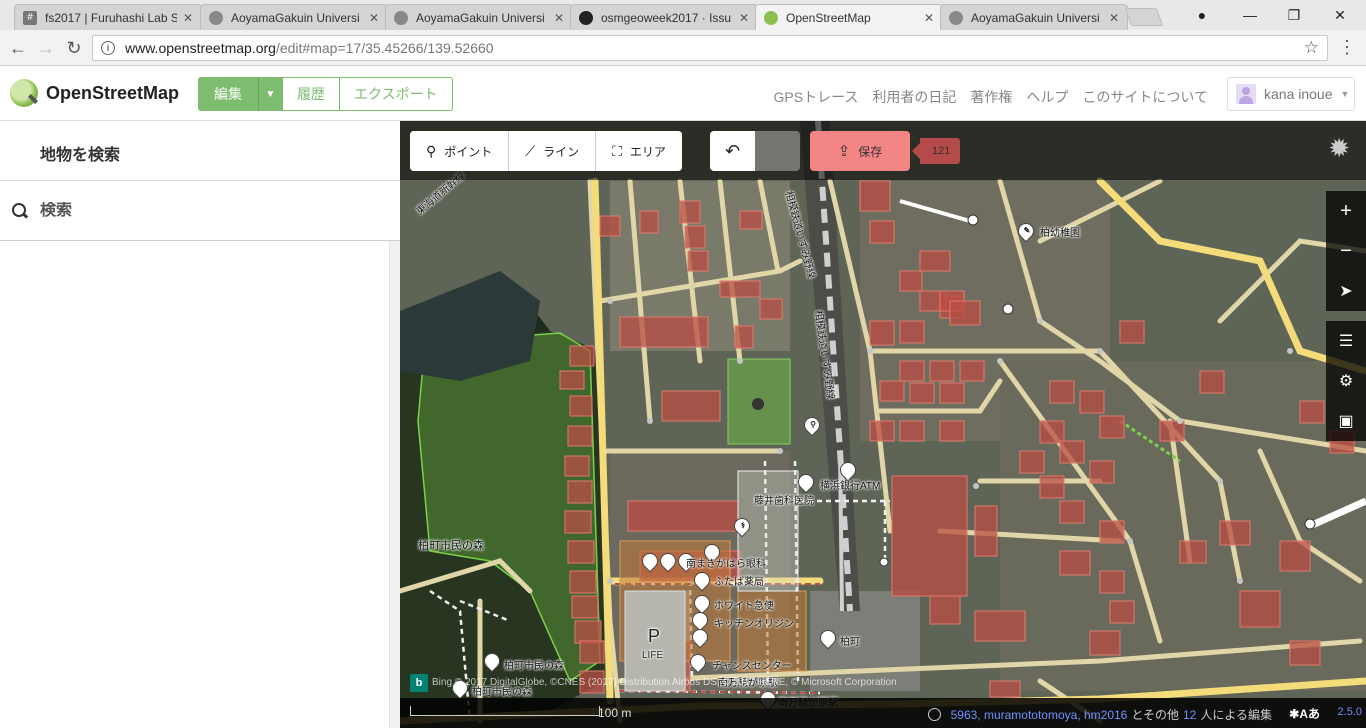  What do you see at coordinates (74, 48) in the screenshot?
I see `reload-icon: ↻` at bounding box center [74, 48].